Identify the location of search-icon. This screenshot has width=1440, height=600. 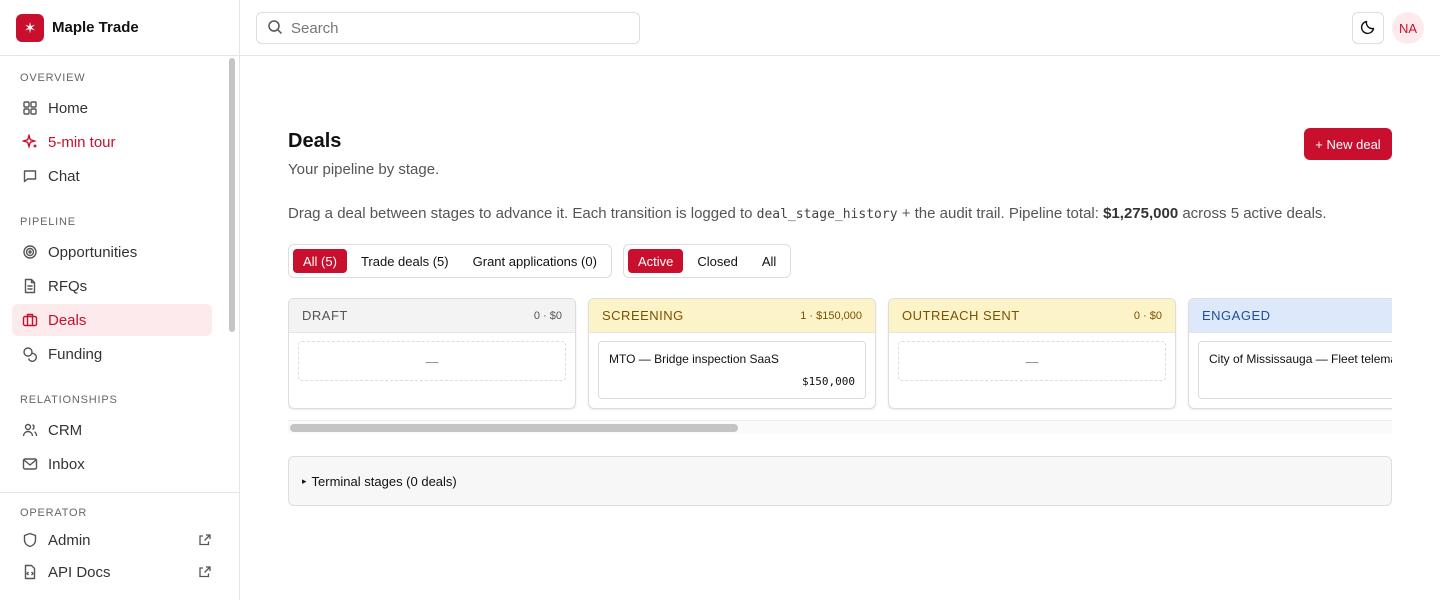
(275, 28).